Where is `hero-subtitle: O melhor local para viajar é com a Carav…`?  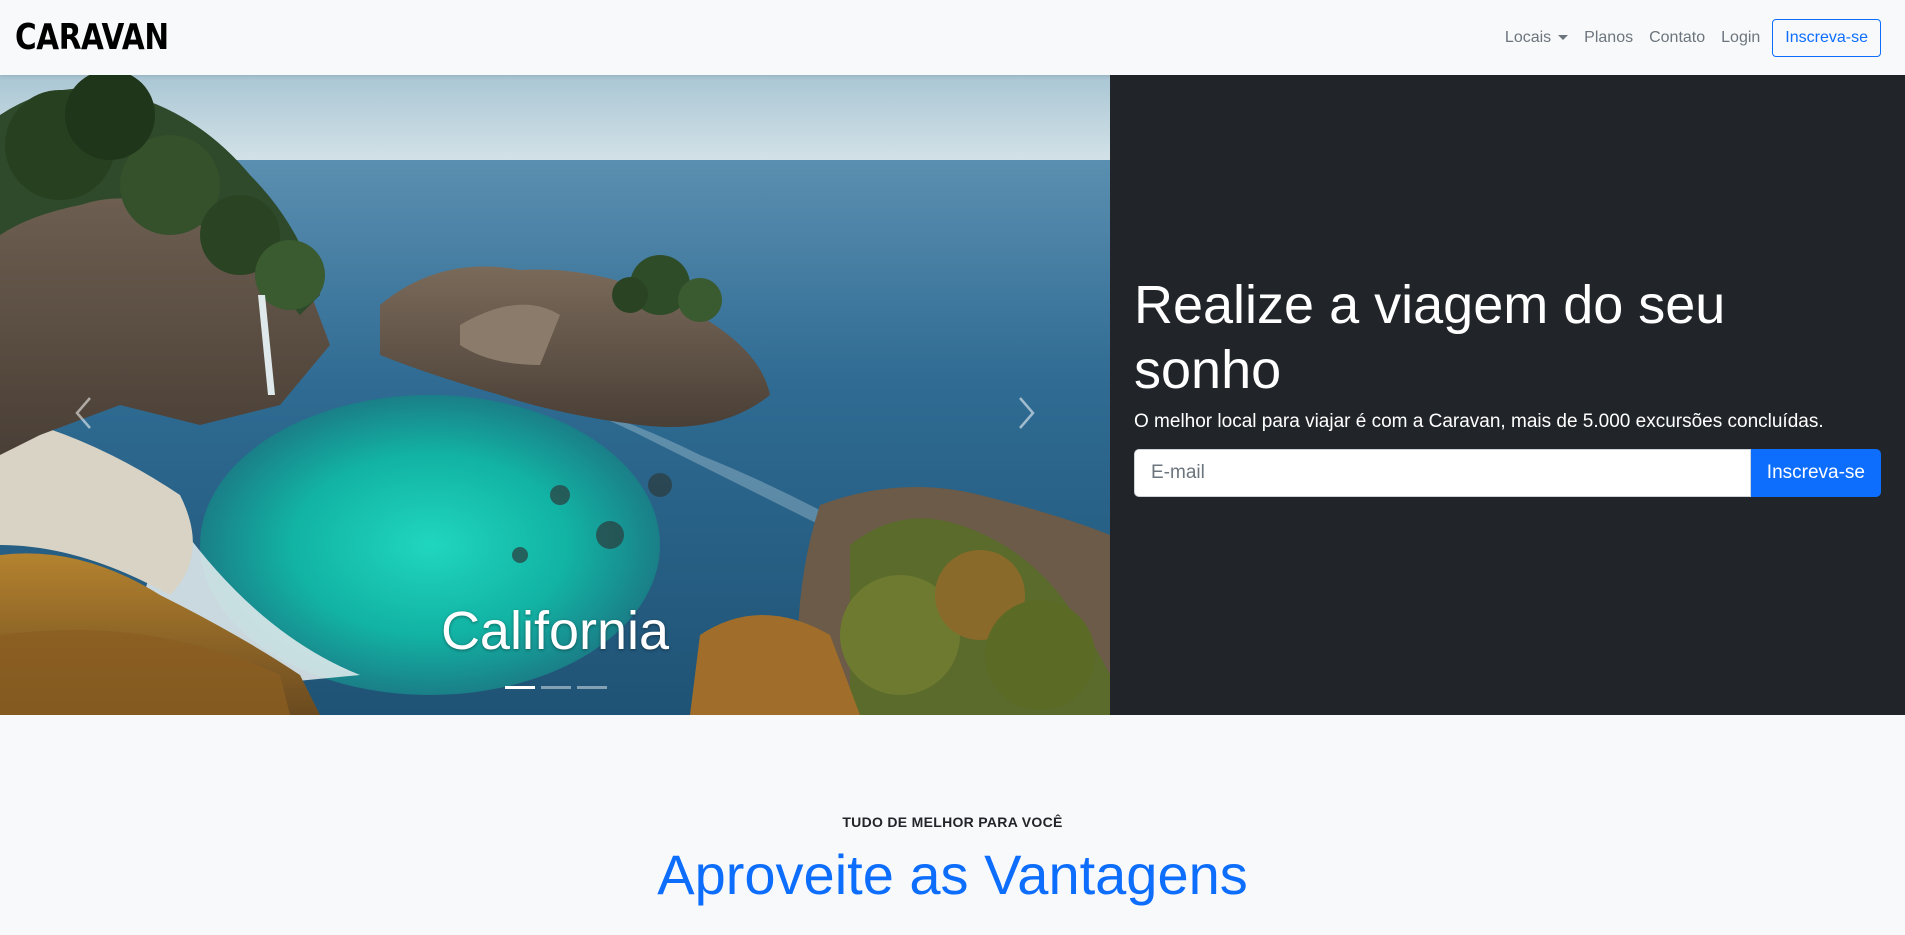
hero-subtitle: O melhor local para viajar é com a Carav… is located at coordinates (1479, 421).